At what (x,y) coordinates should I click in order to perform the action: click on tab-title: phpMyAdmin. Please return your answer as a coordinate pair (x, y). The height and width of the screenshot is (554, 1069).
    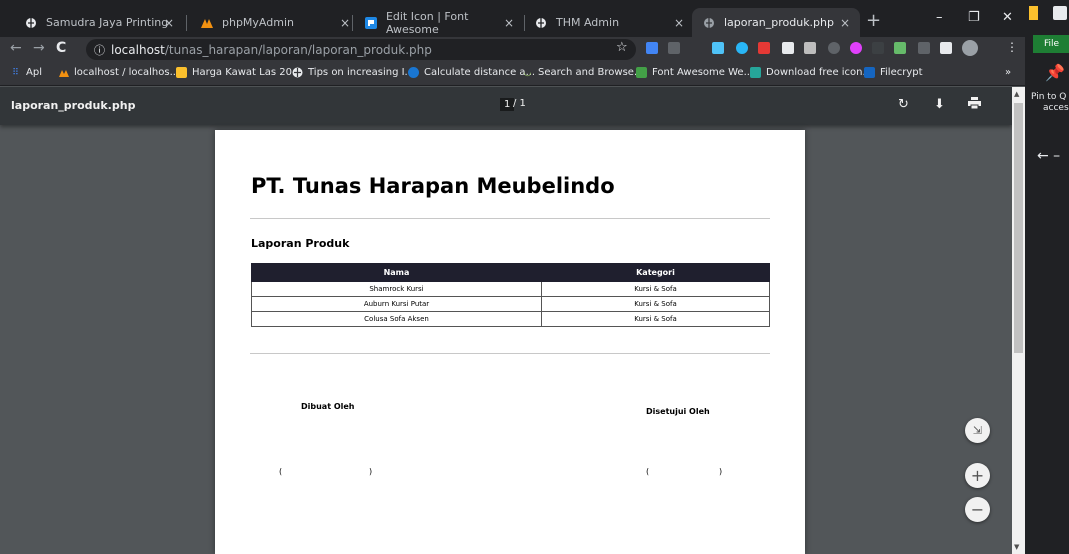
    Looking at the image, I should click on (258, 22).